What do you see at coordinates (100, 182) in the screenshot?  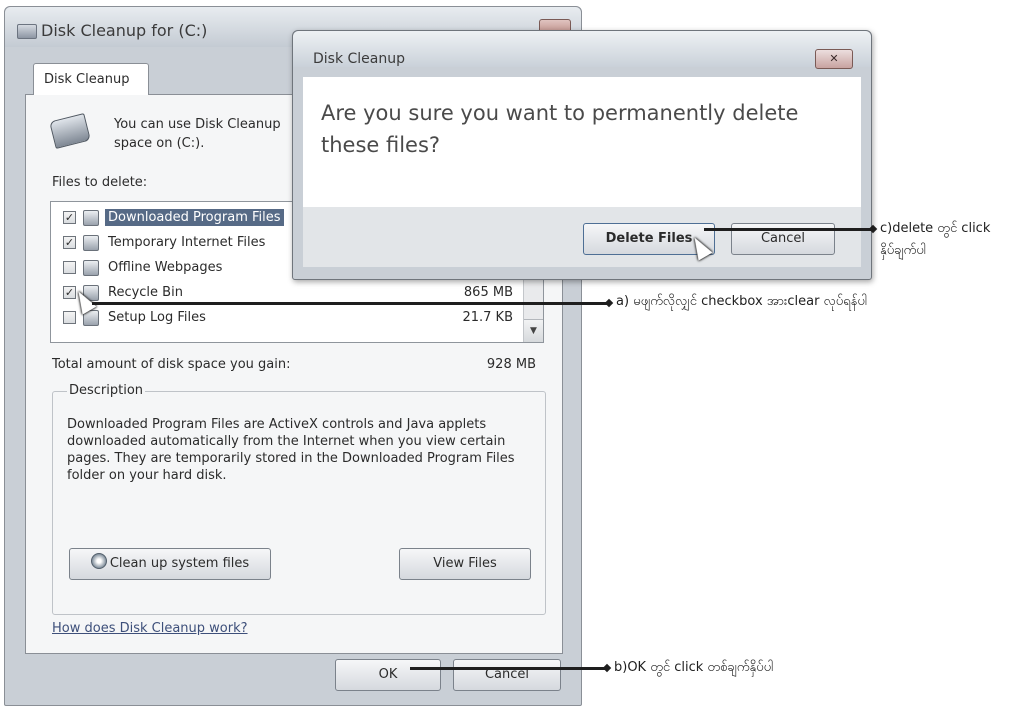 I see `files-to-delete-label: Files to delete:` at bounding box center [100, 182].